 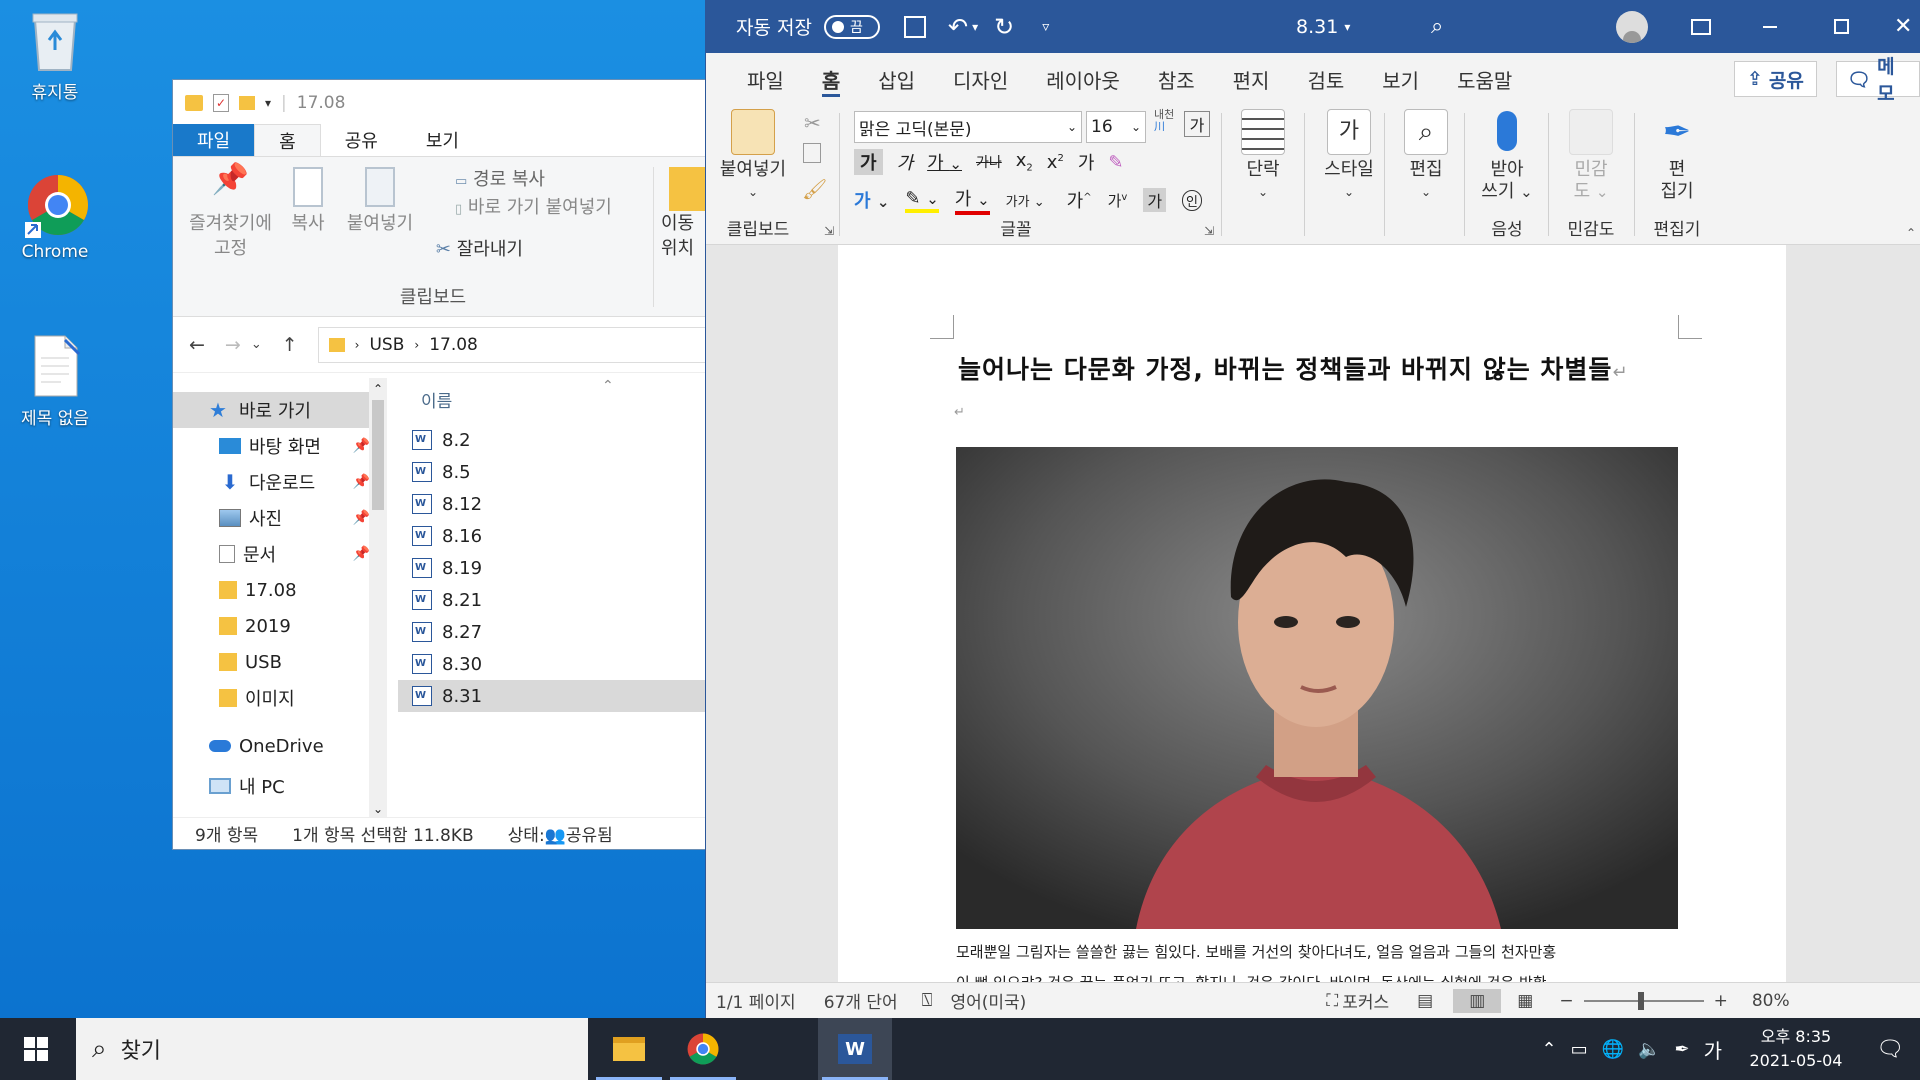 I want to click on tab-layout: 레이아웃, so click(x=1083, y=79).